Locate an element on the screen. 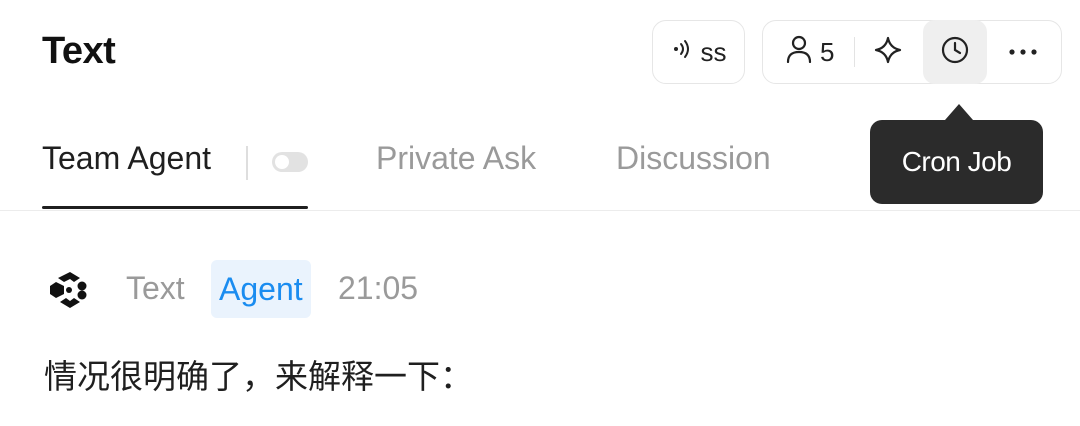 The image size is (1080, 426). broadcast-icon is located at coordinates (683, 52).